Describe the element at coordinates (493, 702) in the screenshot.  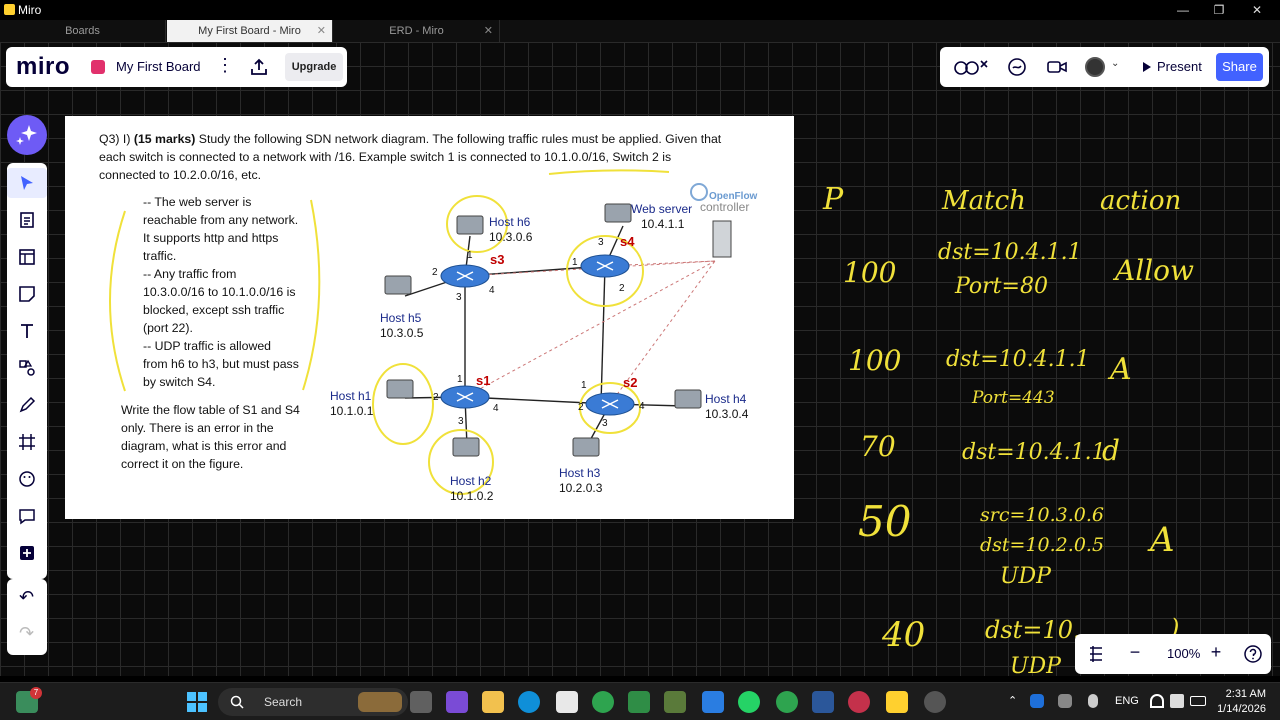
I see `file-explorer-icon` at that location.